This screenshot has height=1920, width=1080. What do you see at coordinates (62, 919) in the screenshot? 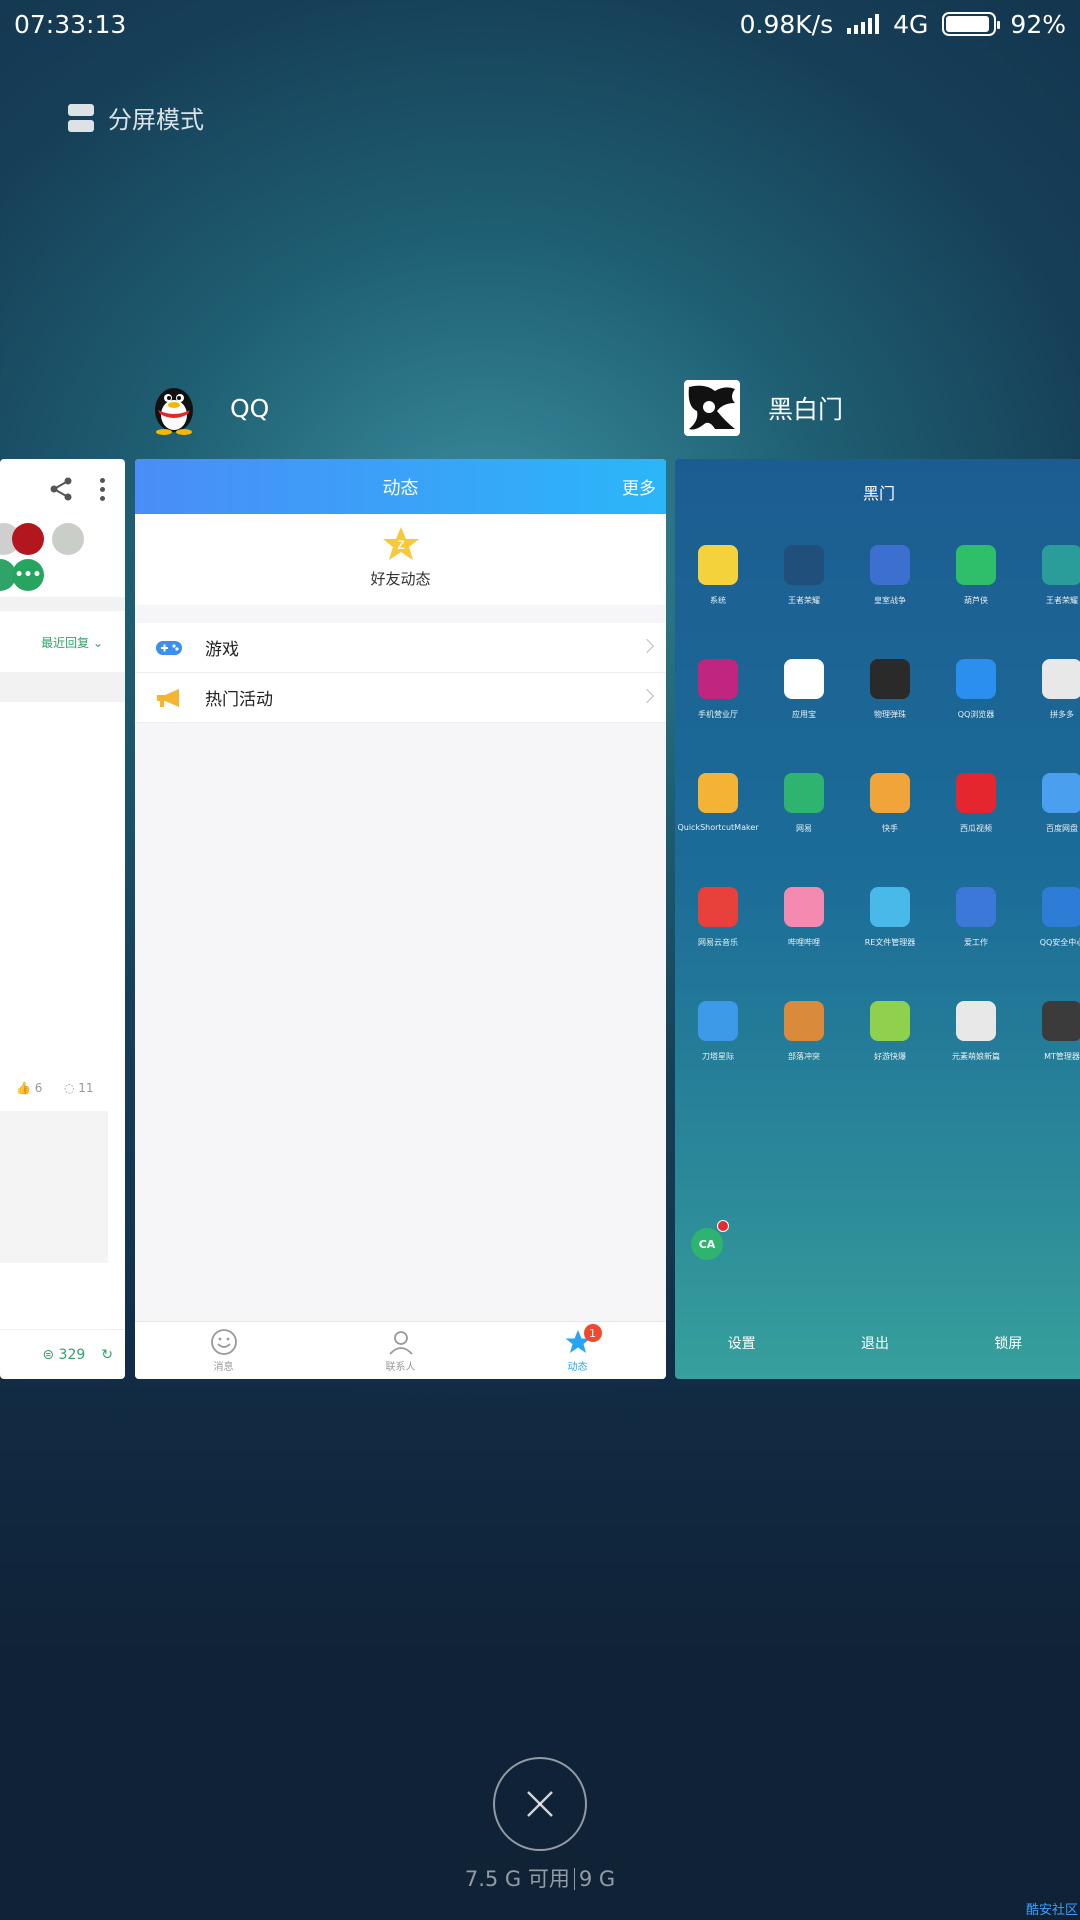
I see `app-card-left: ••• 最近回复 ⌄ 👍 6 ◌ 11 ⊜ 329 ↻` at bounding box center [62, 919].